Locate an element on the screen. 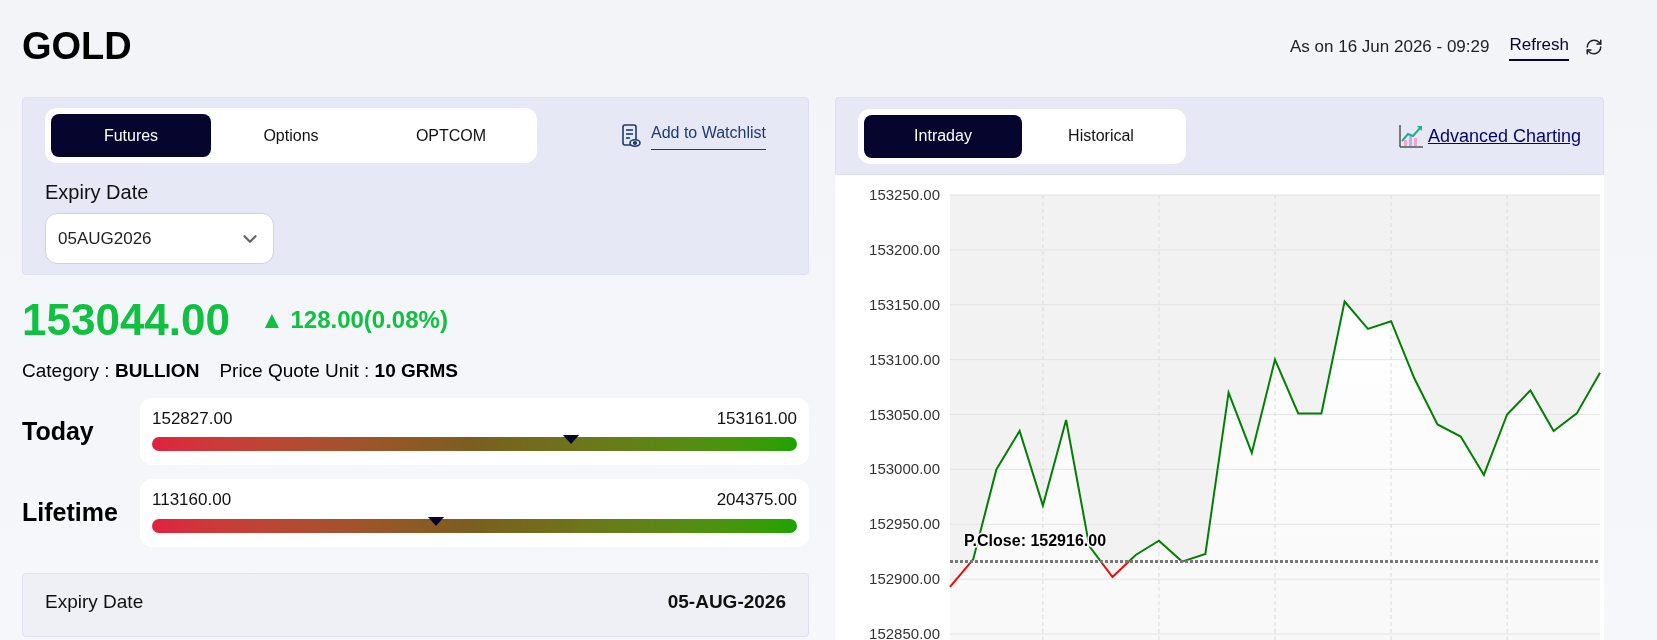 The height and width of the screenshot is (640, 1657). page-title: GOLD is located at coordinates (77, 46).